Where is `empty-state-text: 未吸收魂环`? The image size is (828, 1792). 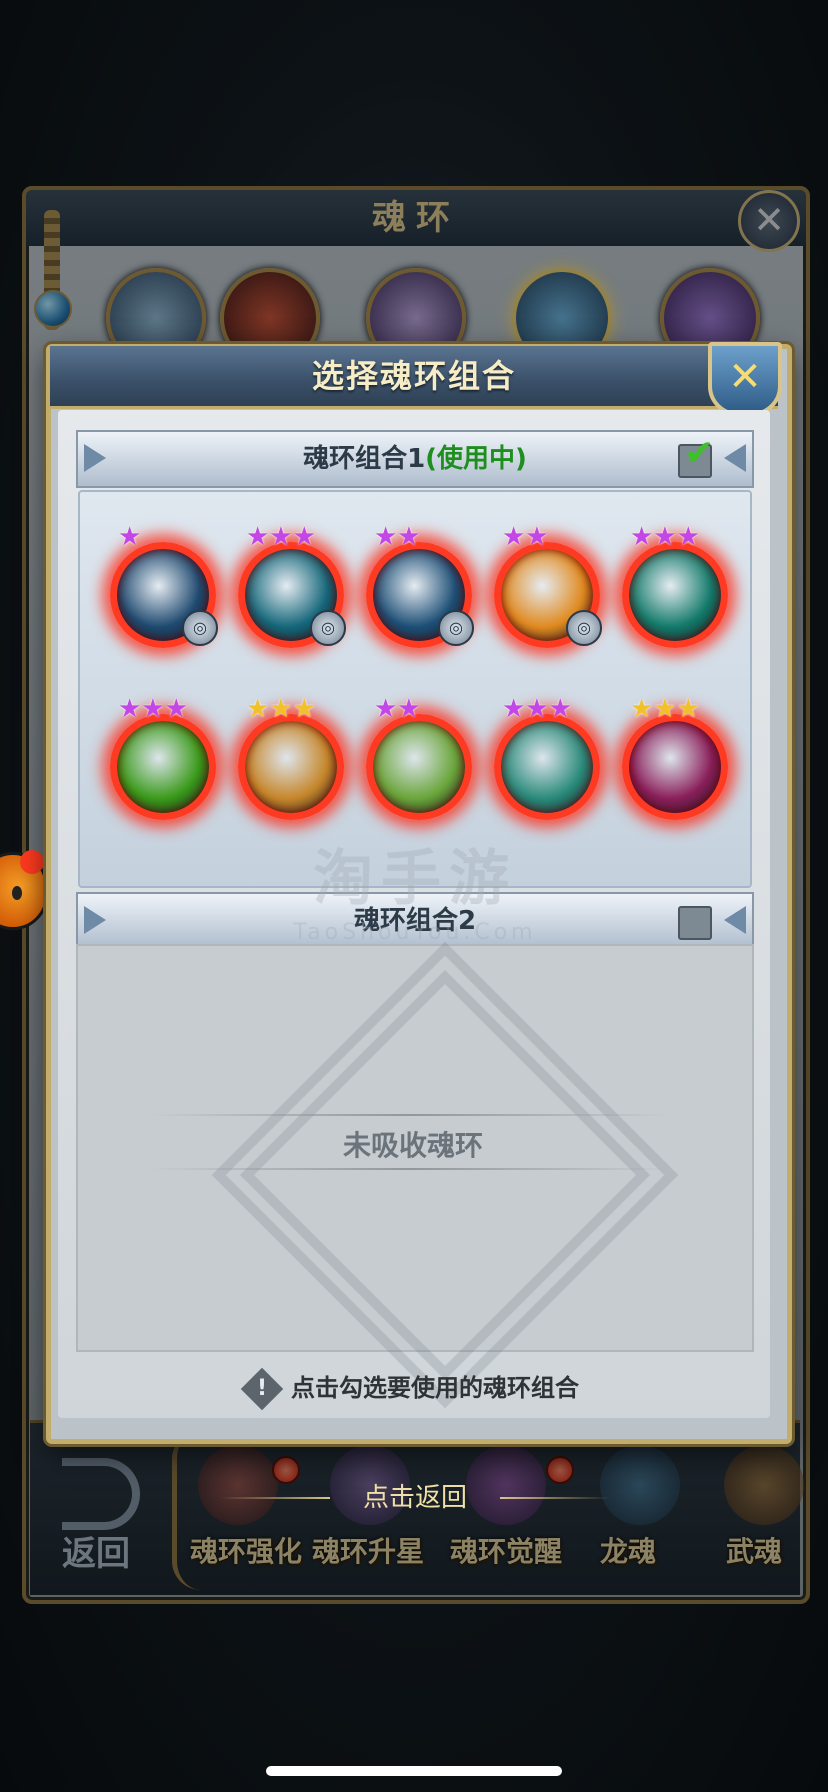 empty-state-text: 未吸收魂环 is located at coordinates (412, 1145).